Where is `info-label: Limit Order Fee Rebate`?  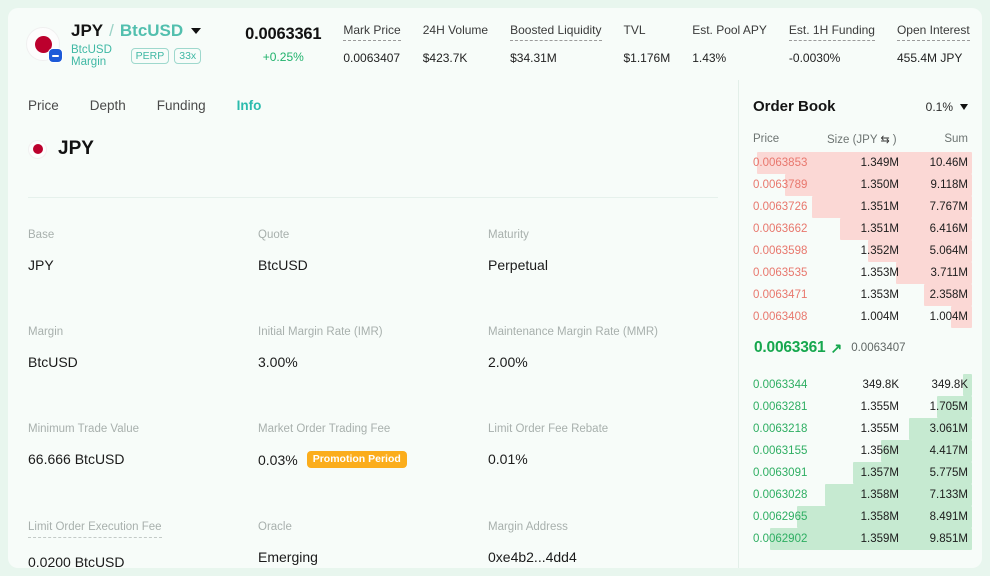 info-label: Limit Order Fee Rebate is located at coordinates (548, 429).